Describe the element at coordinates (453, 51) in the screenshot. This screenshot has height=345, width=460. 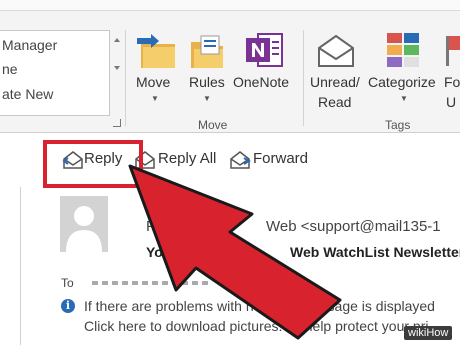
I see `flag-icon` at that location.